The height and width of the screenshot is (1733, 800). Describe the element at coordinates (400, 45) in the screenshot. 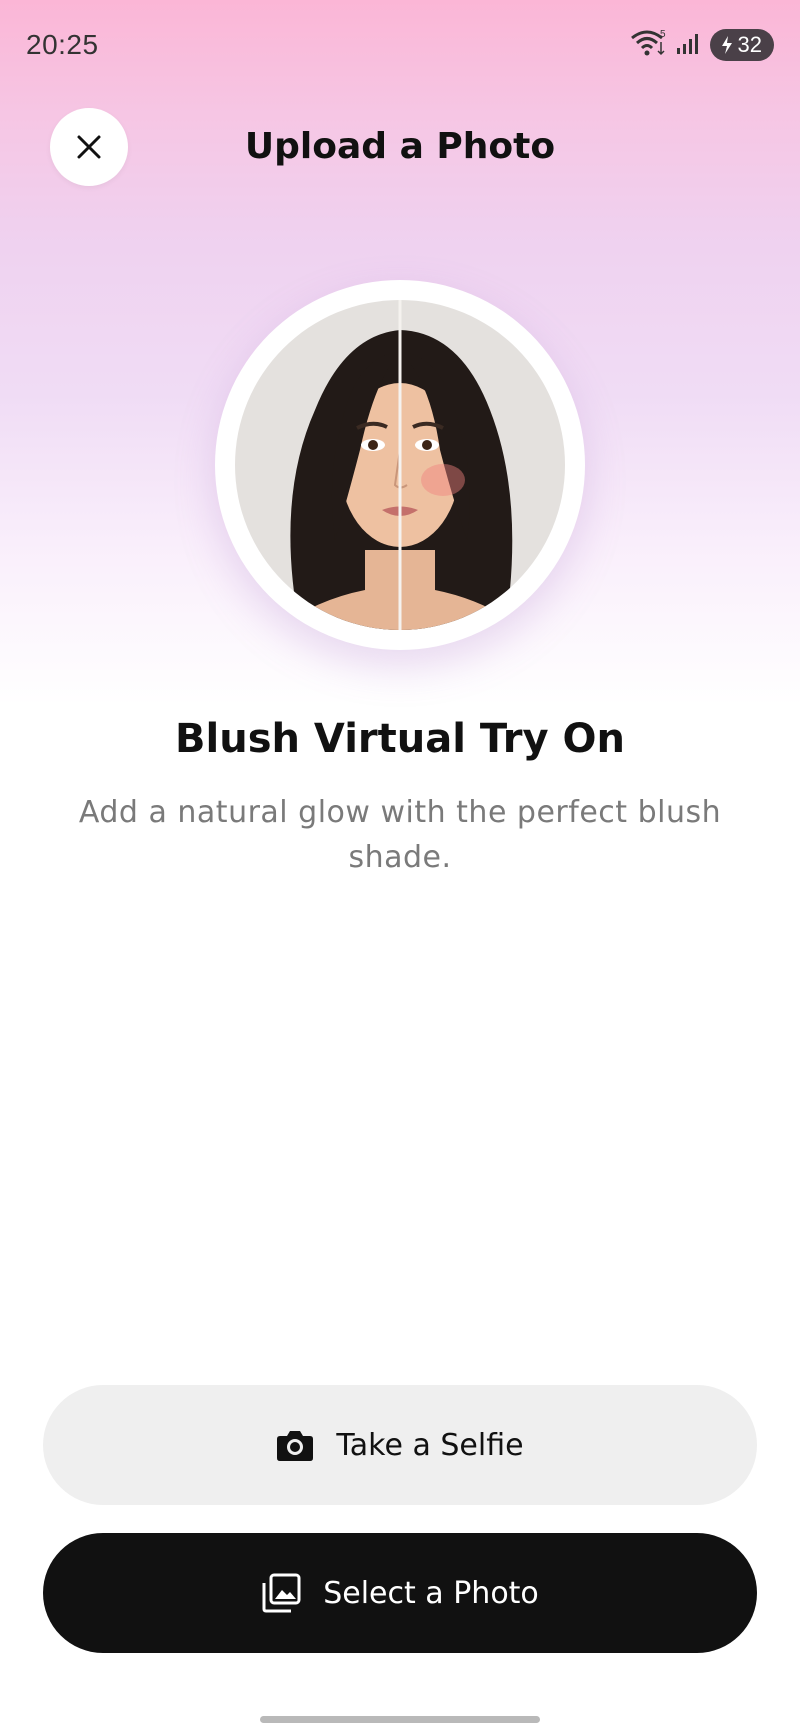

I see `status-bar: 20:25 5 32` at that location.